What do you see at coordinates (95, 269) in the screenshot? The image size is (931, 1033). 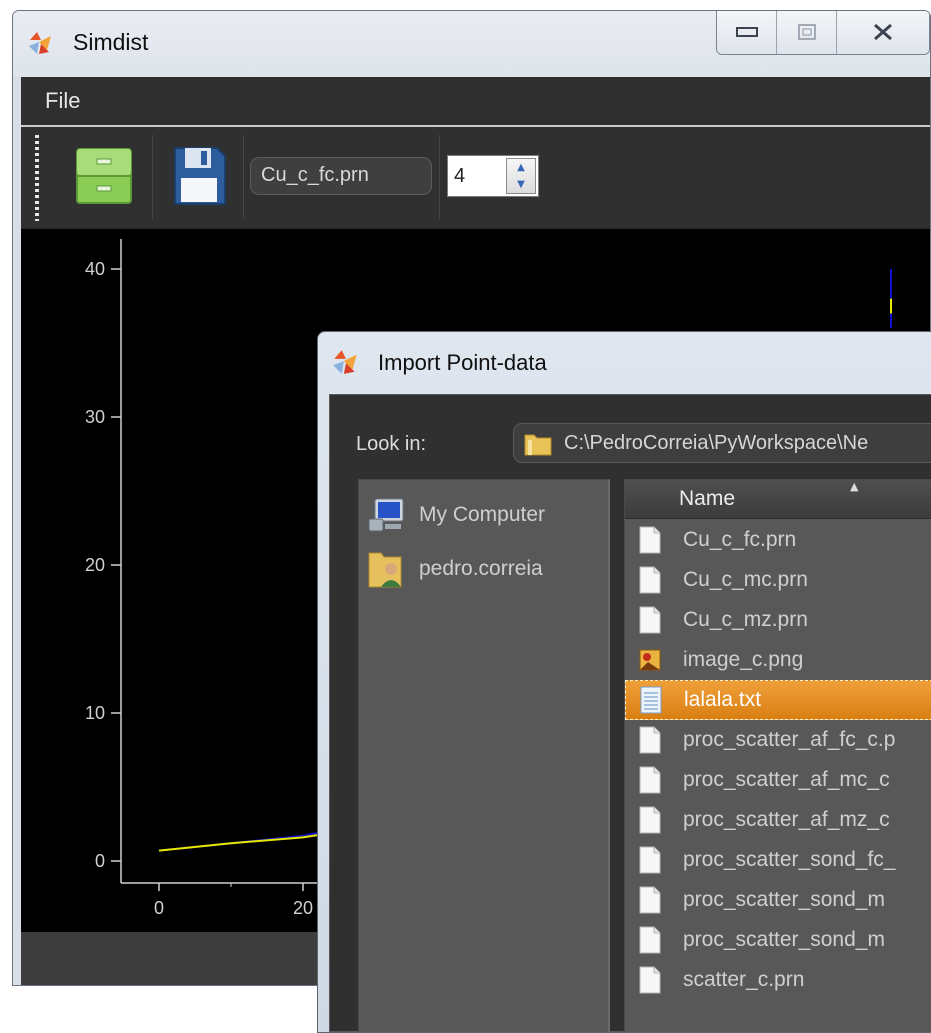 I see `y-tick-label: 40` at bounding box center [95, 269].